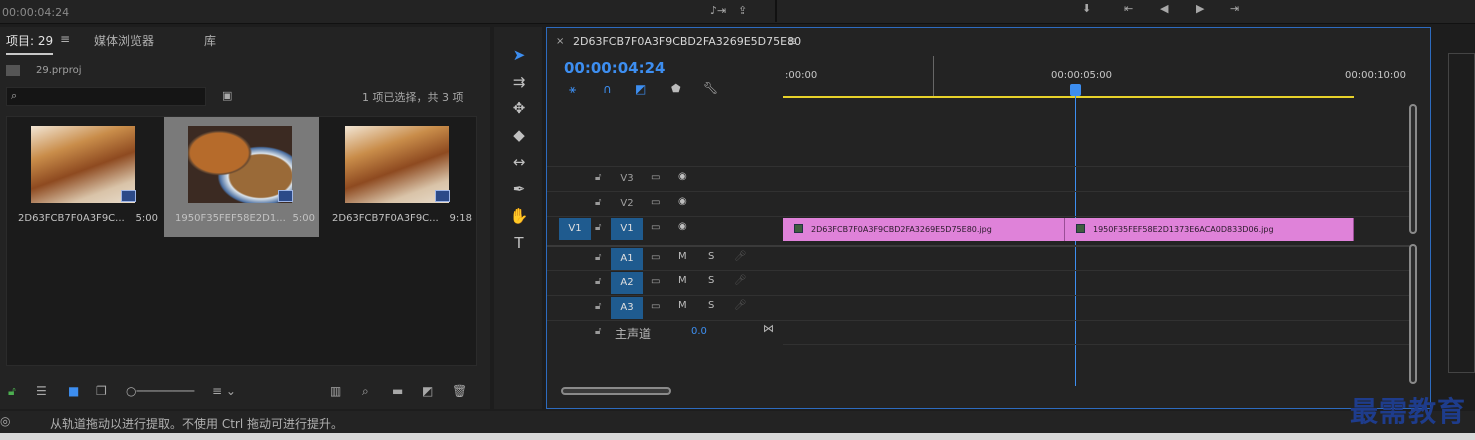  Describe the element at coordinates (241, 177) in the screenshot. I see `media-item: 1950F35FEF58E2D1... 5:00` at that location.